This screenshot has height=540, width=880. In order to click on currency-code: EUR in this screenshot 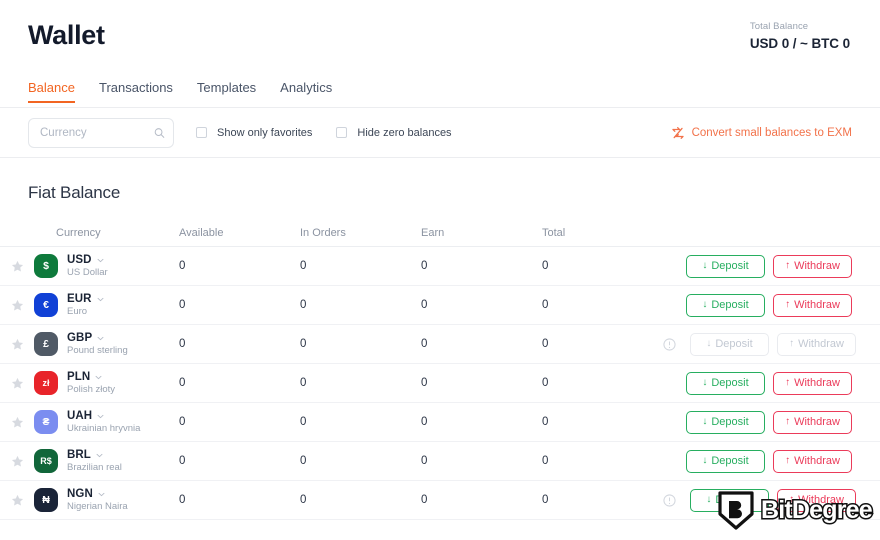, I will do `click(79, 299)`.